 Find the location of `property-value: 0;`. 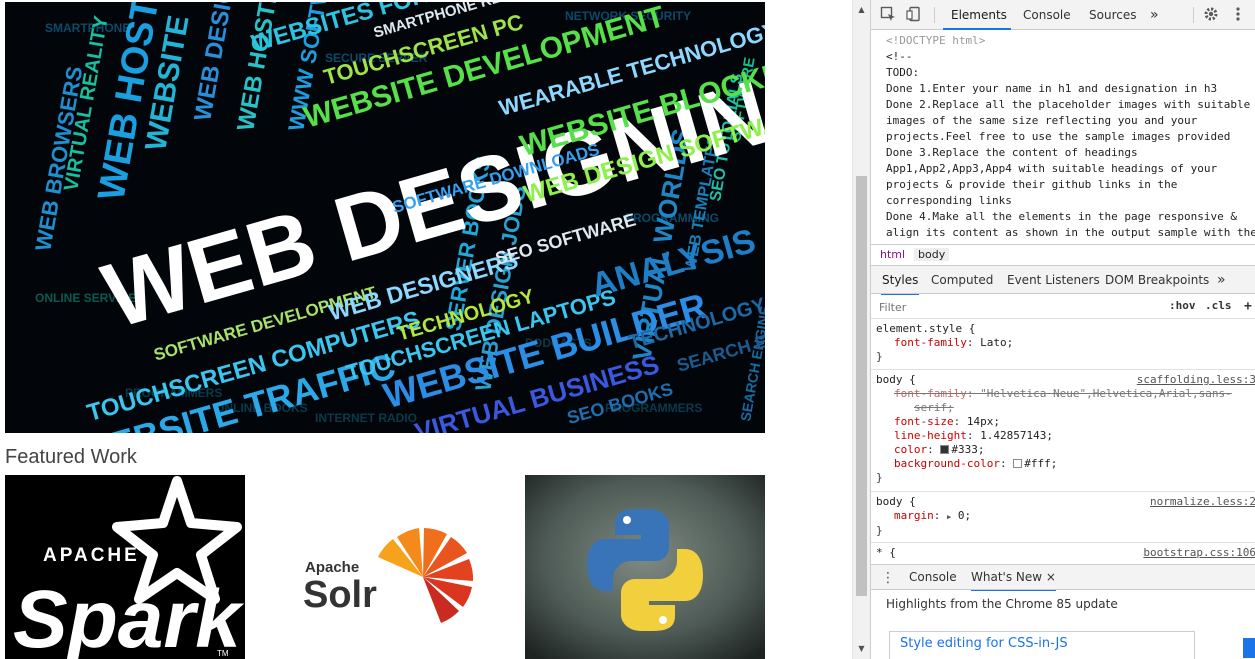

property-value: 0; is located at coordinates (964, 515).